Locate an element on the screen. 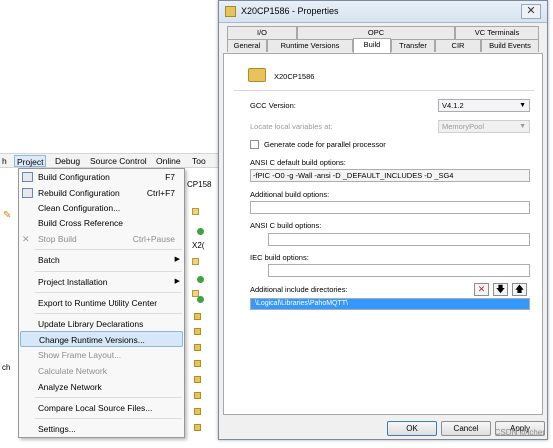 The width and height of the screenshot is (553, 448). menubar-item-project: Project is located at coordinates (30, 161).